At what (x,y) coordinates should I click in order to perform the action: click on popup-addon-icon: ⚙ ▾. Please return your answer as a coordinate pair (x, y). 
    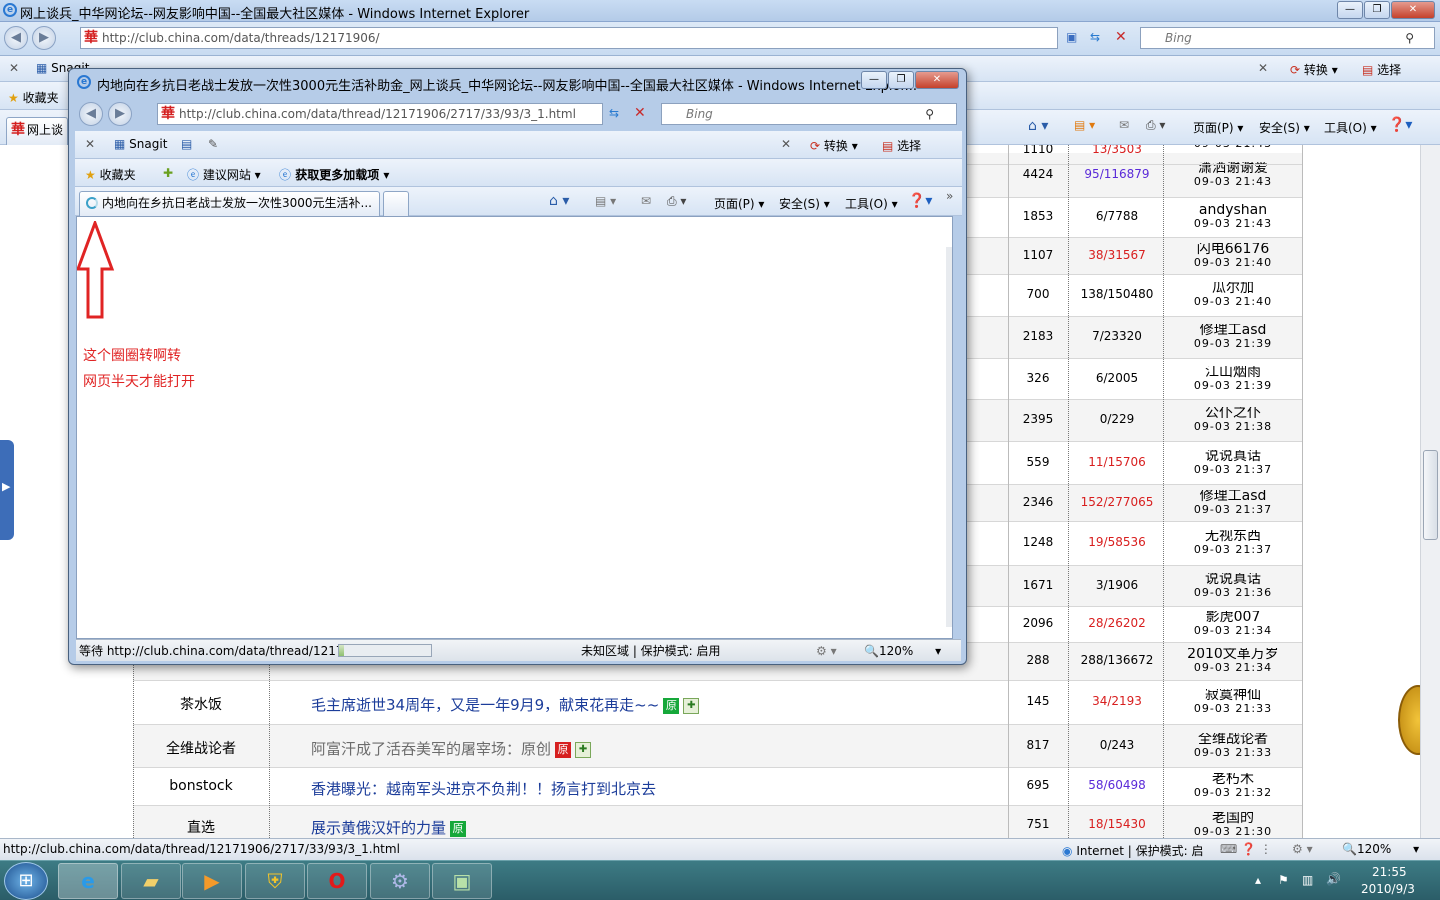
    Looking at the image, I should click on (826, 651).